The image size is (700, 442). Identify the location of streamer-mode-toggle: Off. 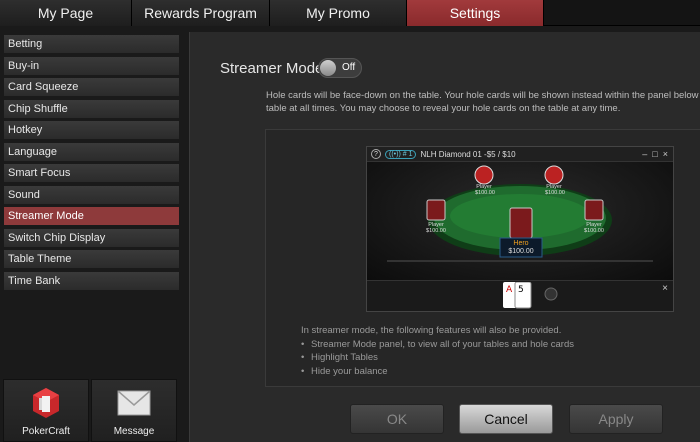
(340, 68).